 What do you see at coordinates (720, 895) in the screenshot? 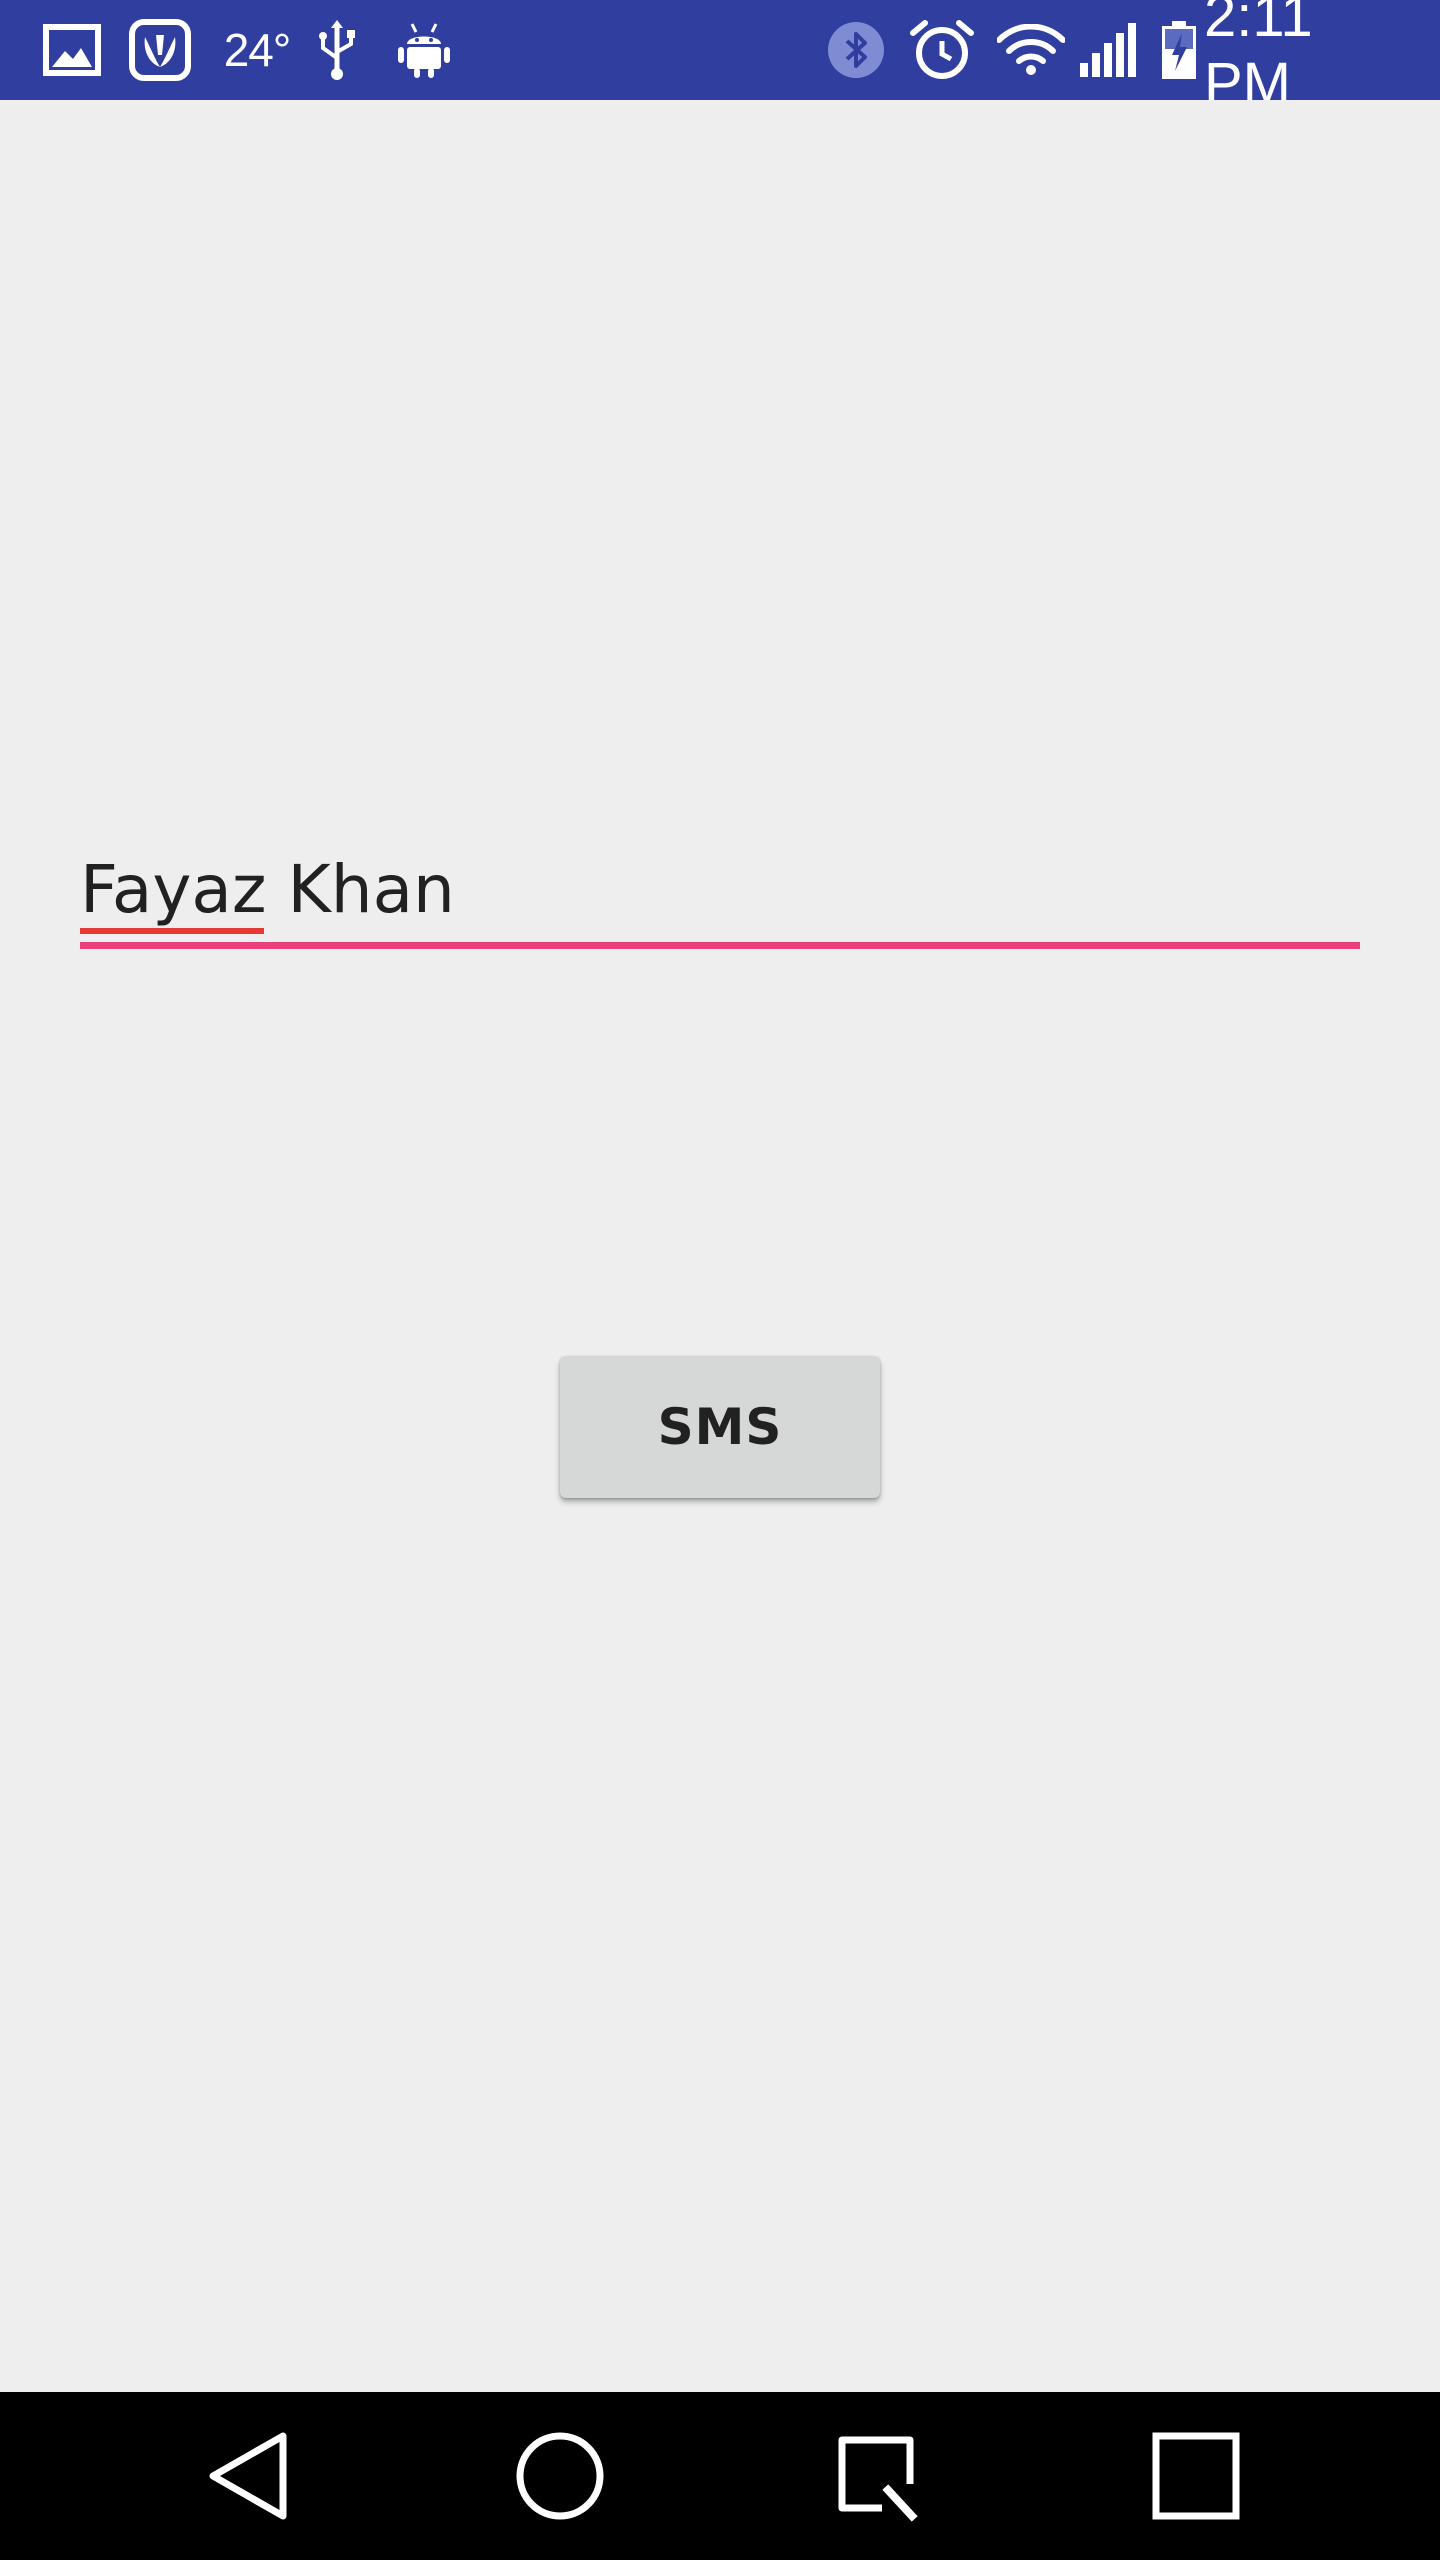
I see `name-input: Fayaz Khan` at bounding box center [720, 895].